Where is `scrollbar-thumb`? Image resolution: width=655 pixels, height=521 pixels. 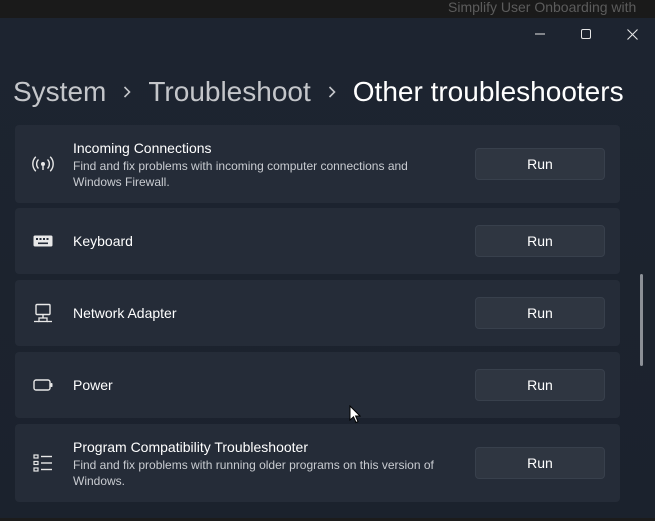 scrollbar-thumb is located at coordinates (641, 320).